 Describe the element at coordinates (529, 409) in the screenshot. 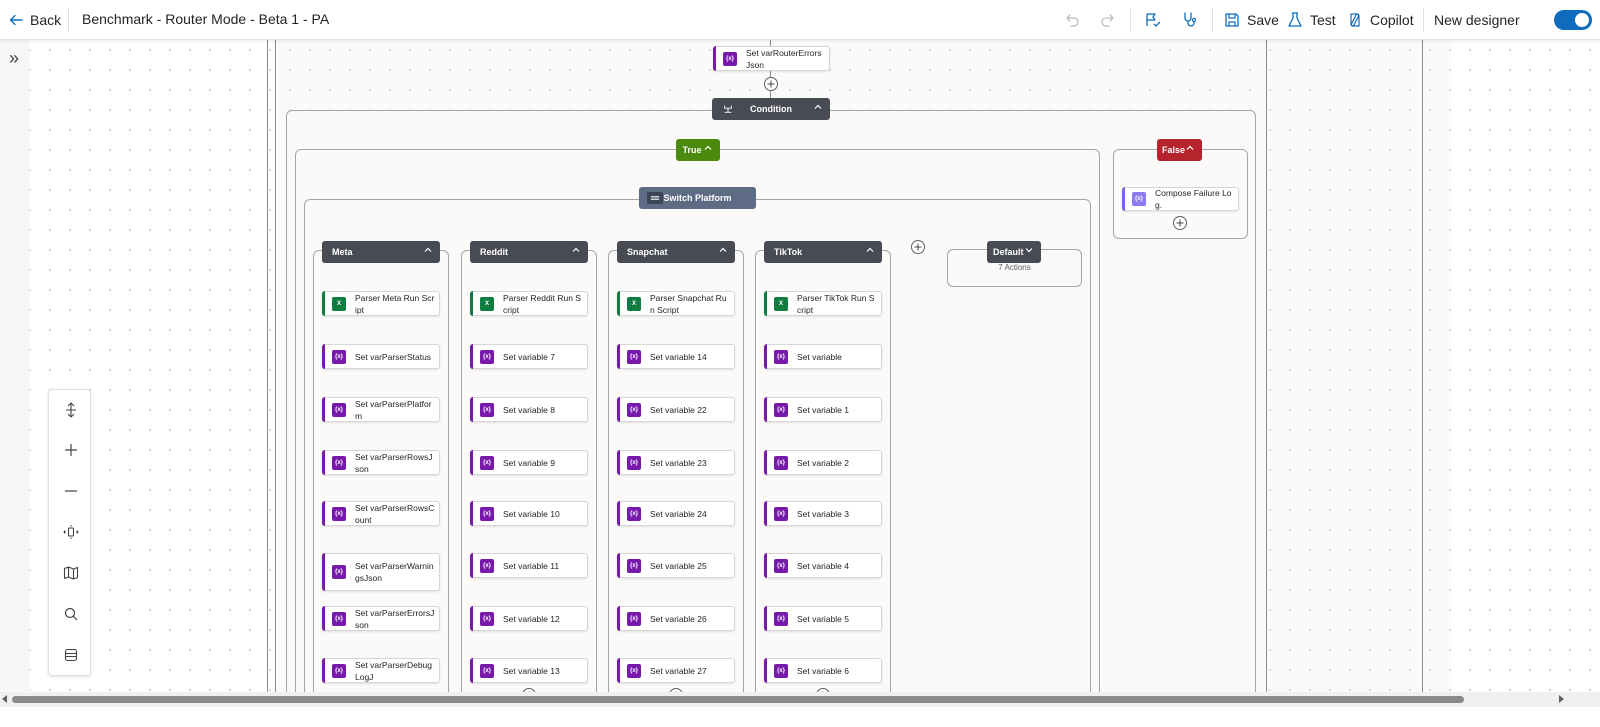

I see `action-card: {x} Set variable 8` at that location.